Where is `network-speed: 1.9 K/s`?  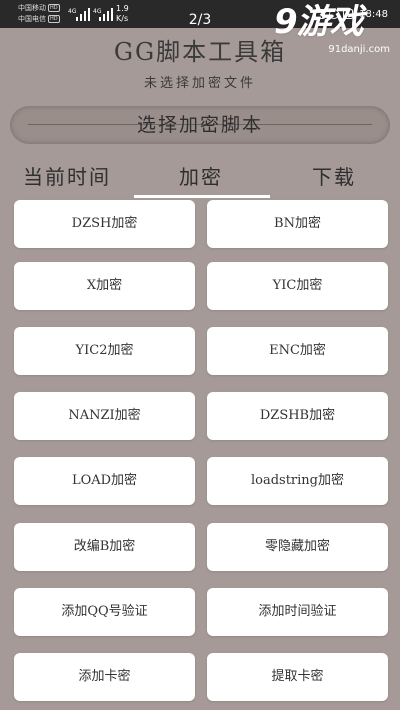
network-speed: 1.9 K/s is located at coordinates (122, 14).